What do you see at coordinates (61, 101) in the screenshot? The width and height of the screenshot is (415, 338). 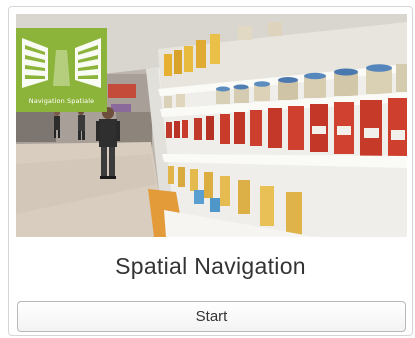 I see `logo-text: Navigation Spatiale` at bounding box center [61, 101].